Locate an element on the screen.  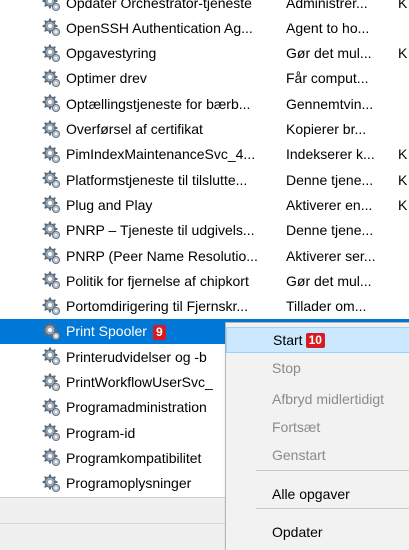
service-name-text: Politik for fjernelse af chipkort is located at coordinates (157, 280).